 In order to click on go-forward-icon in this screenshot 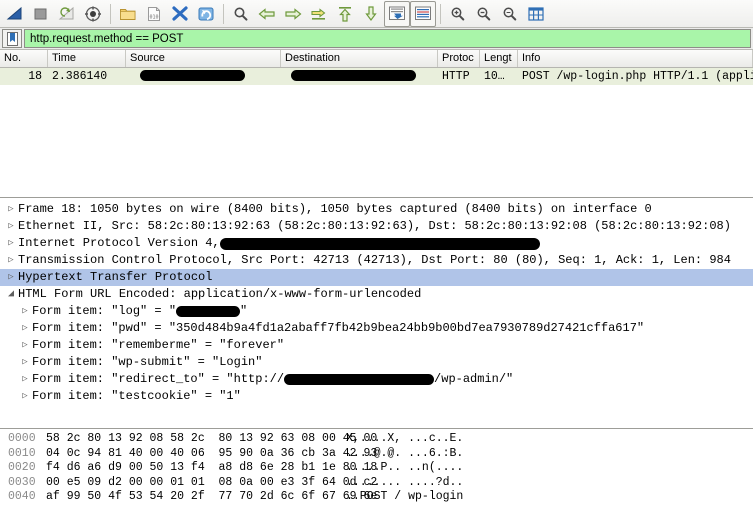, I will do `click(293, 14)`.